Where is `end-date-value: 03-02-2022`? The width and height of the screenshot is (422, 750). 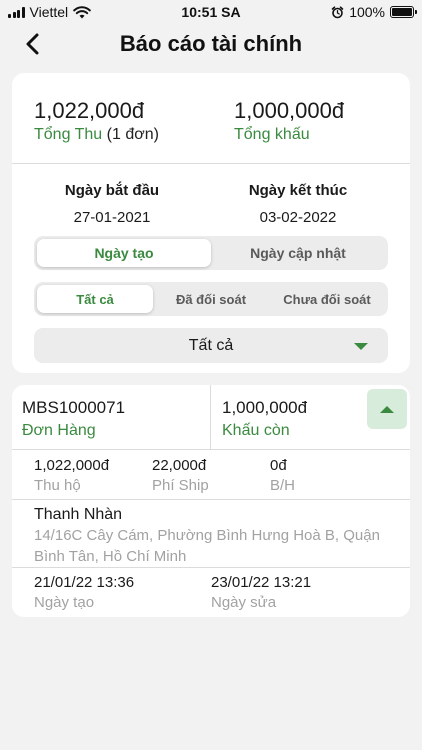 end-date-value: 03-02-2022 is located at coordinates (298, 217).